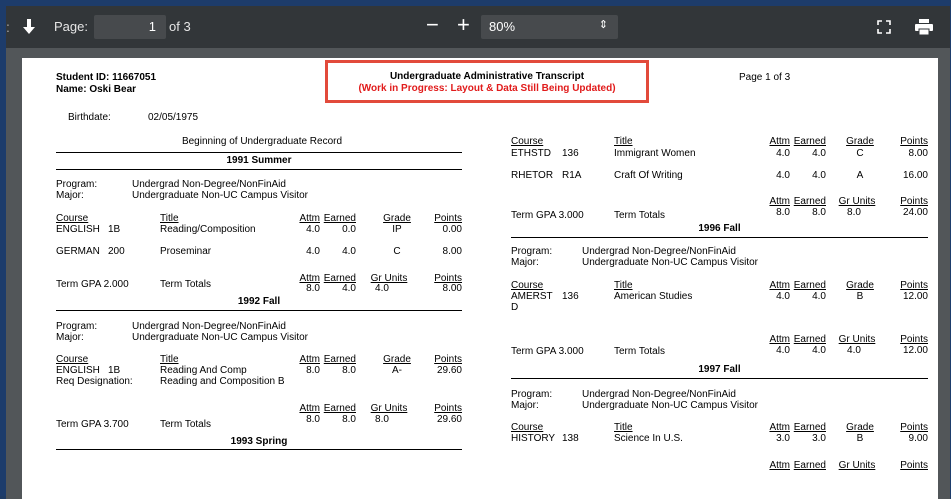 The width and height of the screenshot is (951, 499). Describe the element at coordinates (29, 27) in the screenshot. I see `download-arrow-icon` at that location.